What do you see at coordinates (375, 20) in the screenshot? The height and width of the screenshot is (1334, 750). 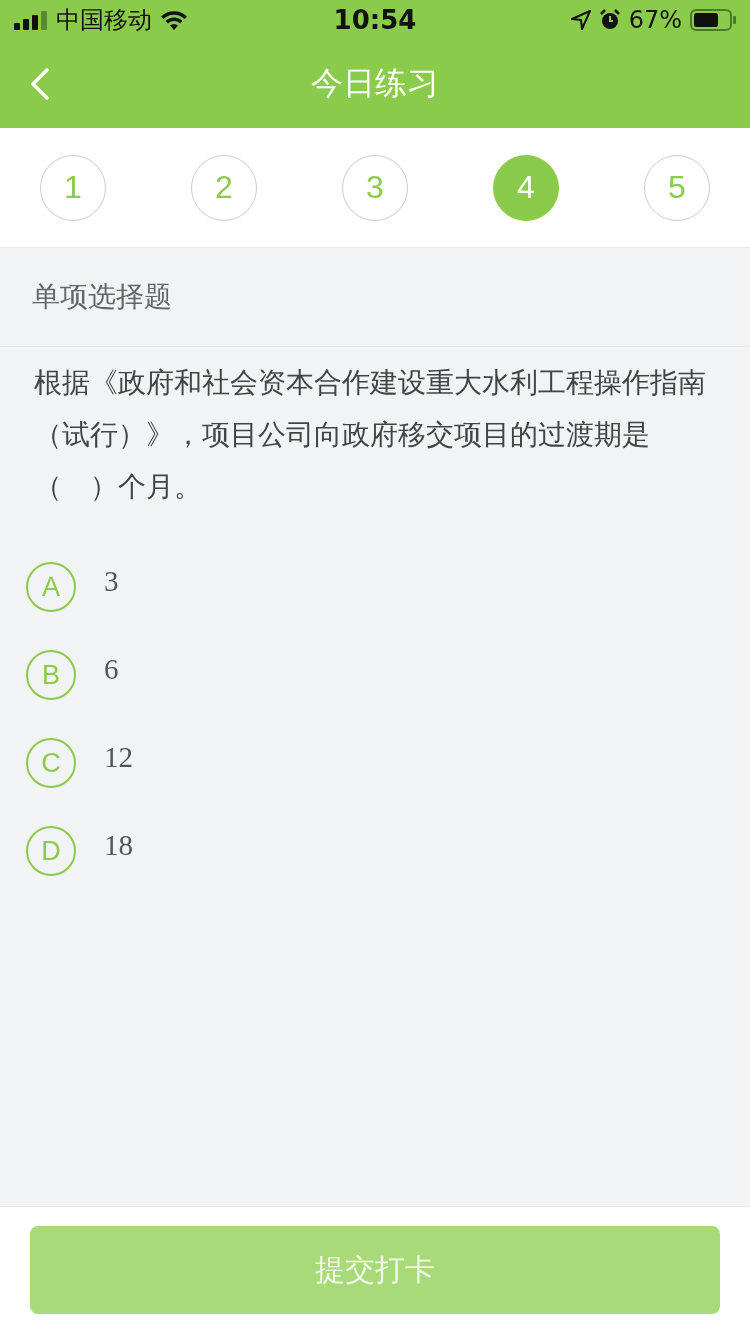 I see `clock-time: 10:54` at bounding box center [375, 20].